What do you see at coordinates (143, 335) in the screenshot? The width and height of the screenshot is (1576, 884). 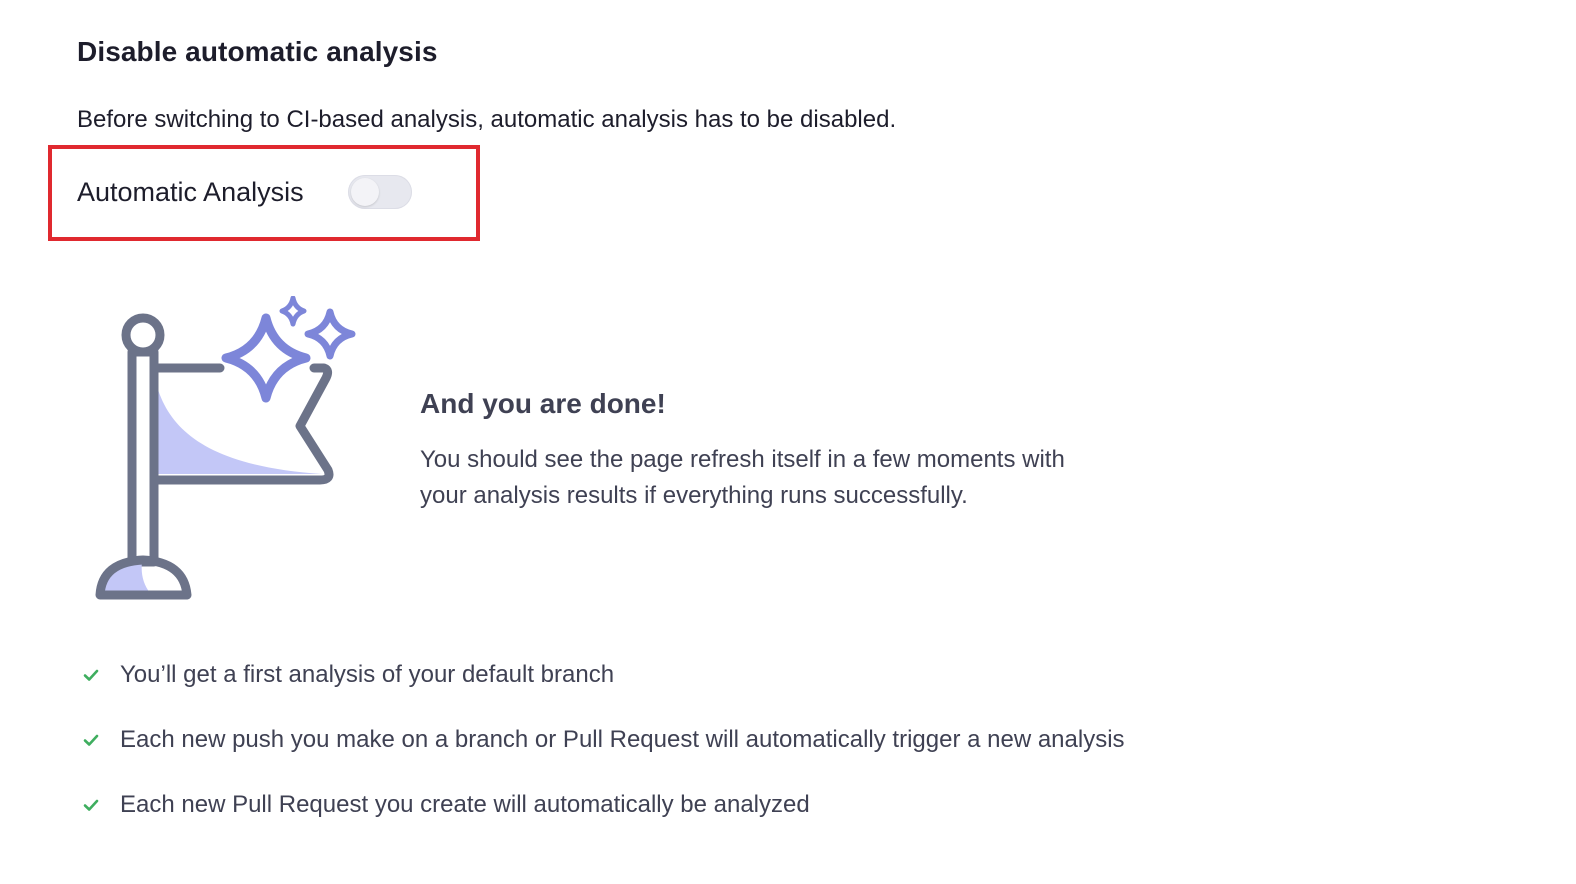 I see `flag-pole-ball` at bounding box center [143, 335].